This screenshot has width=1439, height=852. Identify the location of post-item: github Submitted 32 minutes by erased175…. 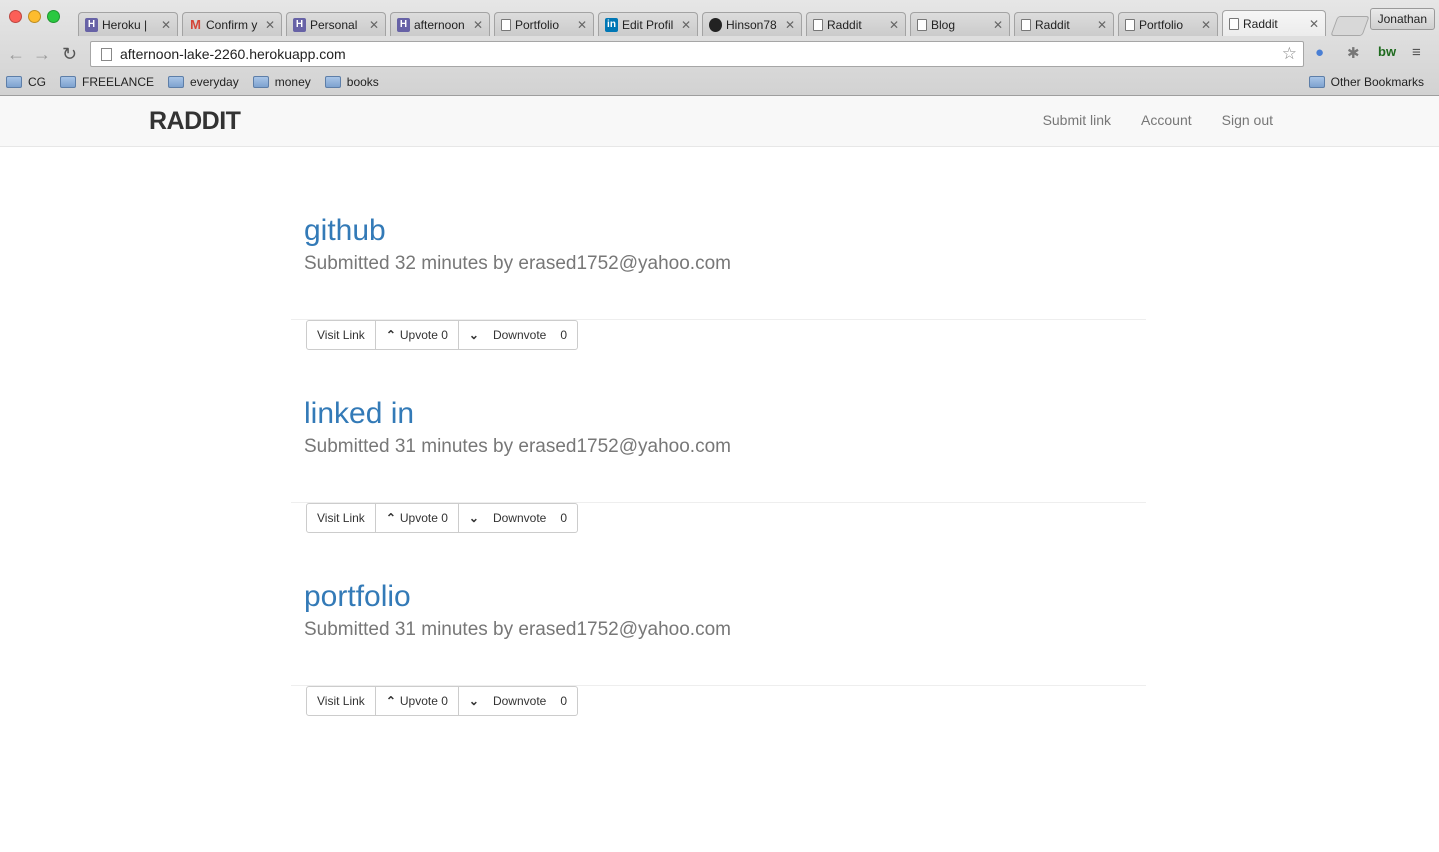
(718, 282).